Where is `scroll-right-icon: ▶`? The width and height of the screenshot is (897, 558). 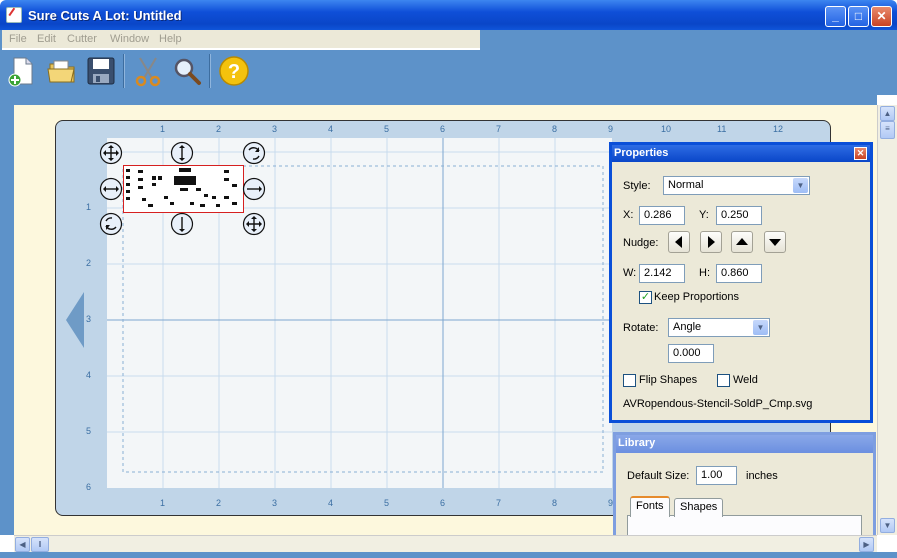 scroll-right-icon: ▶ is located at coordinates (866, 544).